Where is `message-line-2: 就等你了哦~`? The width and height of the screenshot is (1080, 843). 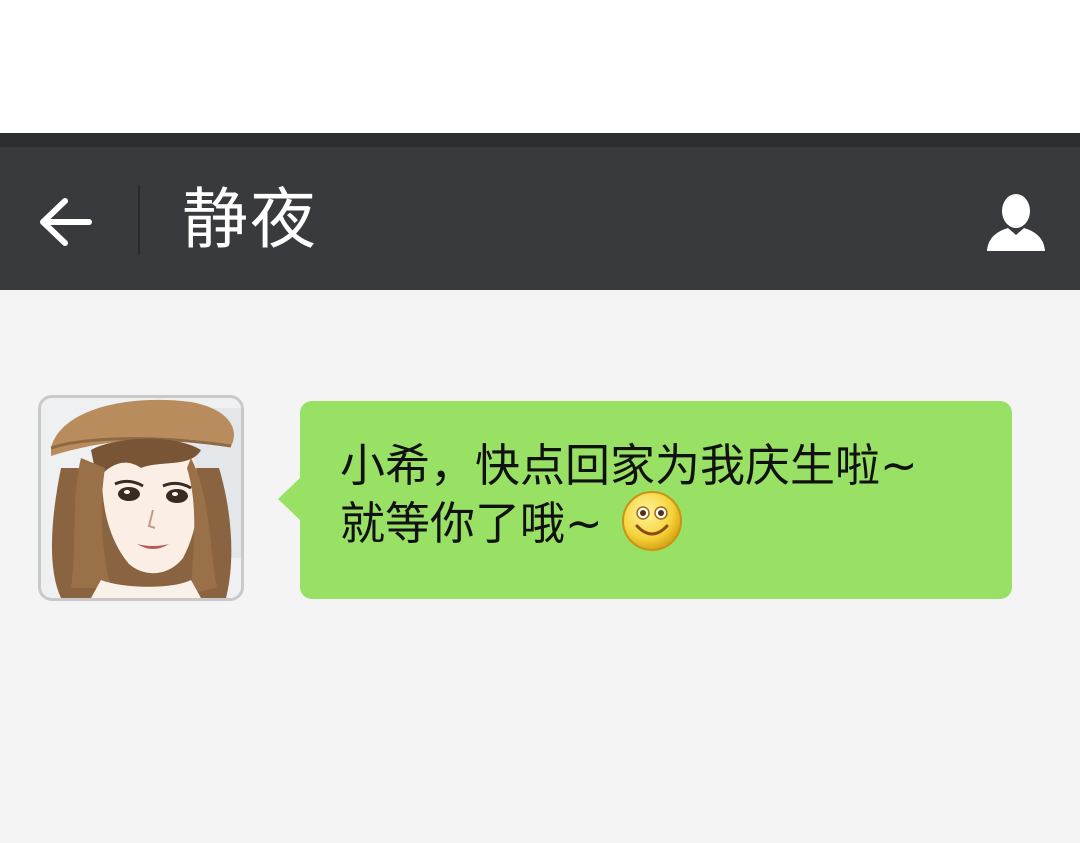
message-line-2: 就等你了哦~ is located at coordinates (471, 523).